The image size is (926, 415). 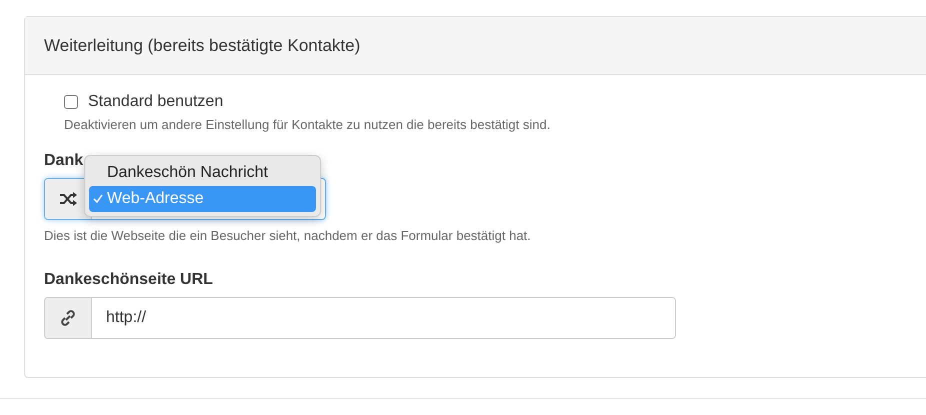 What do you see at coordinates (129, 280) in the screenshot?
I see `field-label: Dankeschönseite URL` at bounding box center [129, 280].